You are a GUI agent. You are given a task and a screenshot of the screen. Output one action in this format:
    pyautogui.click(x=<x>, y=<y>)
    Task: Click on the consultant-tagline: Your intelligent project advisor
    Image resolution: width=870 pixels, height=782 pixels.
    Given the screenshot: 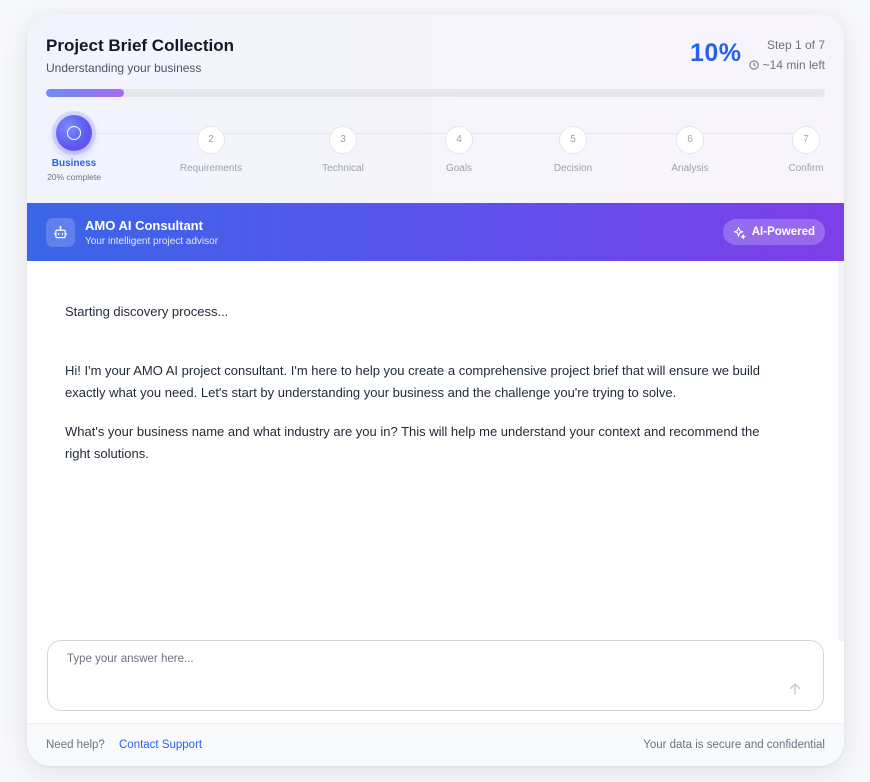 What is the action you would take?
    pyautogui.click(x=152, y=241)
    